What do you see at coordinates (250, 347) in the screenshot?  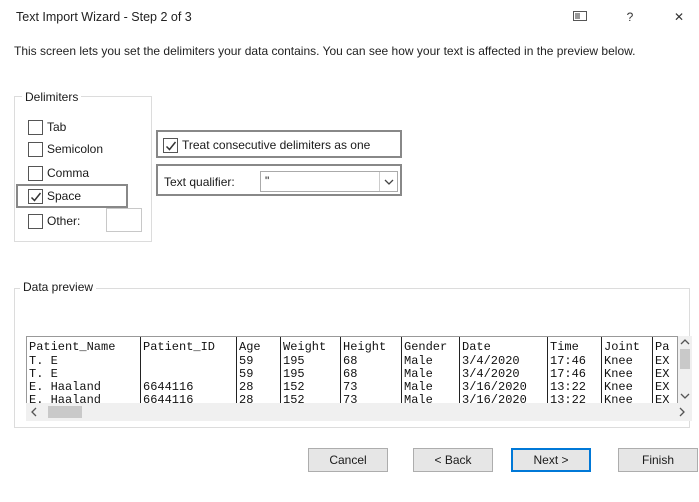 I see `header-cell: Age` at bounding box center [250, 347].